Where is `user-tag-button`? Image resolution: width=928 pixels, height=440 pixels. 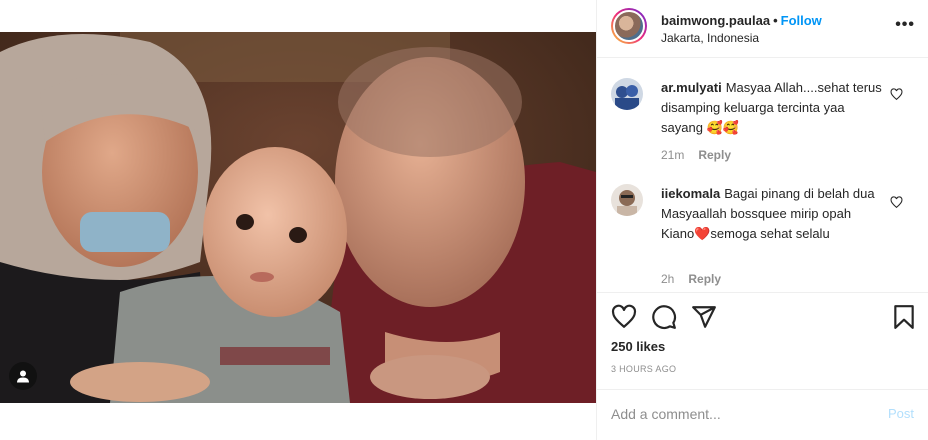
user-tag-button is located at coordinates (23, 376).